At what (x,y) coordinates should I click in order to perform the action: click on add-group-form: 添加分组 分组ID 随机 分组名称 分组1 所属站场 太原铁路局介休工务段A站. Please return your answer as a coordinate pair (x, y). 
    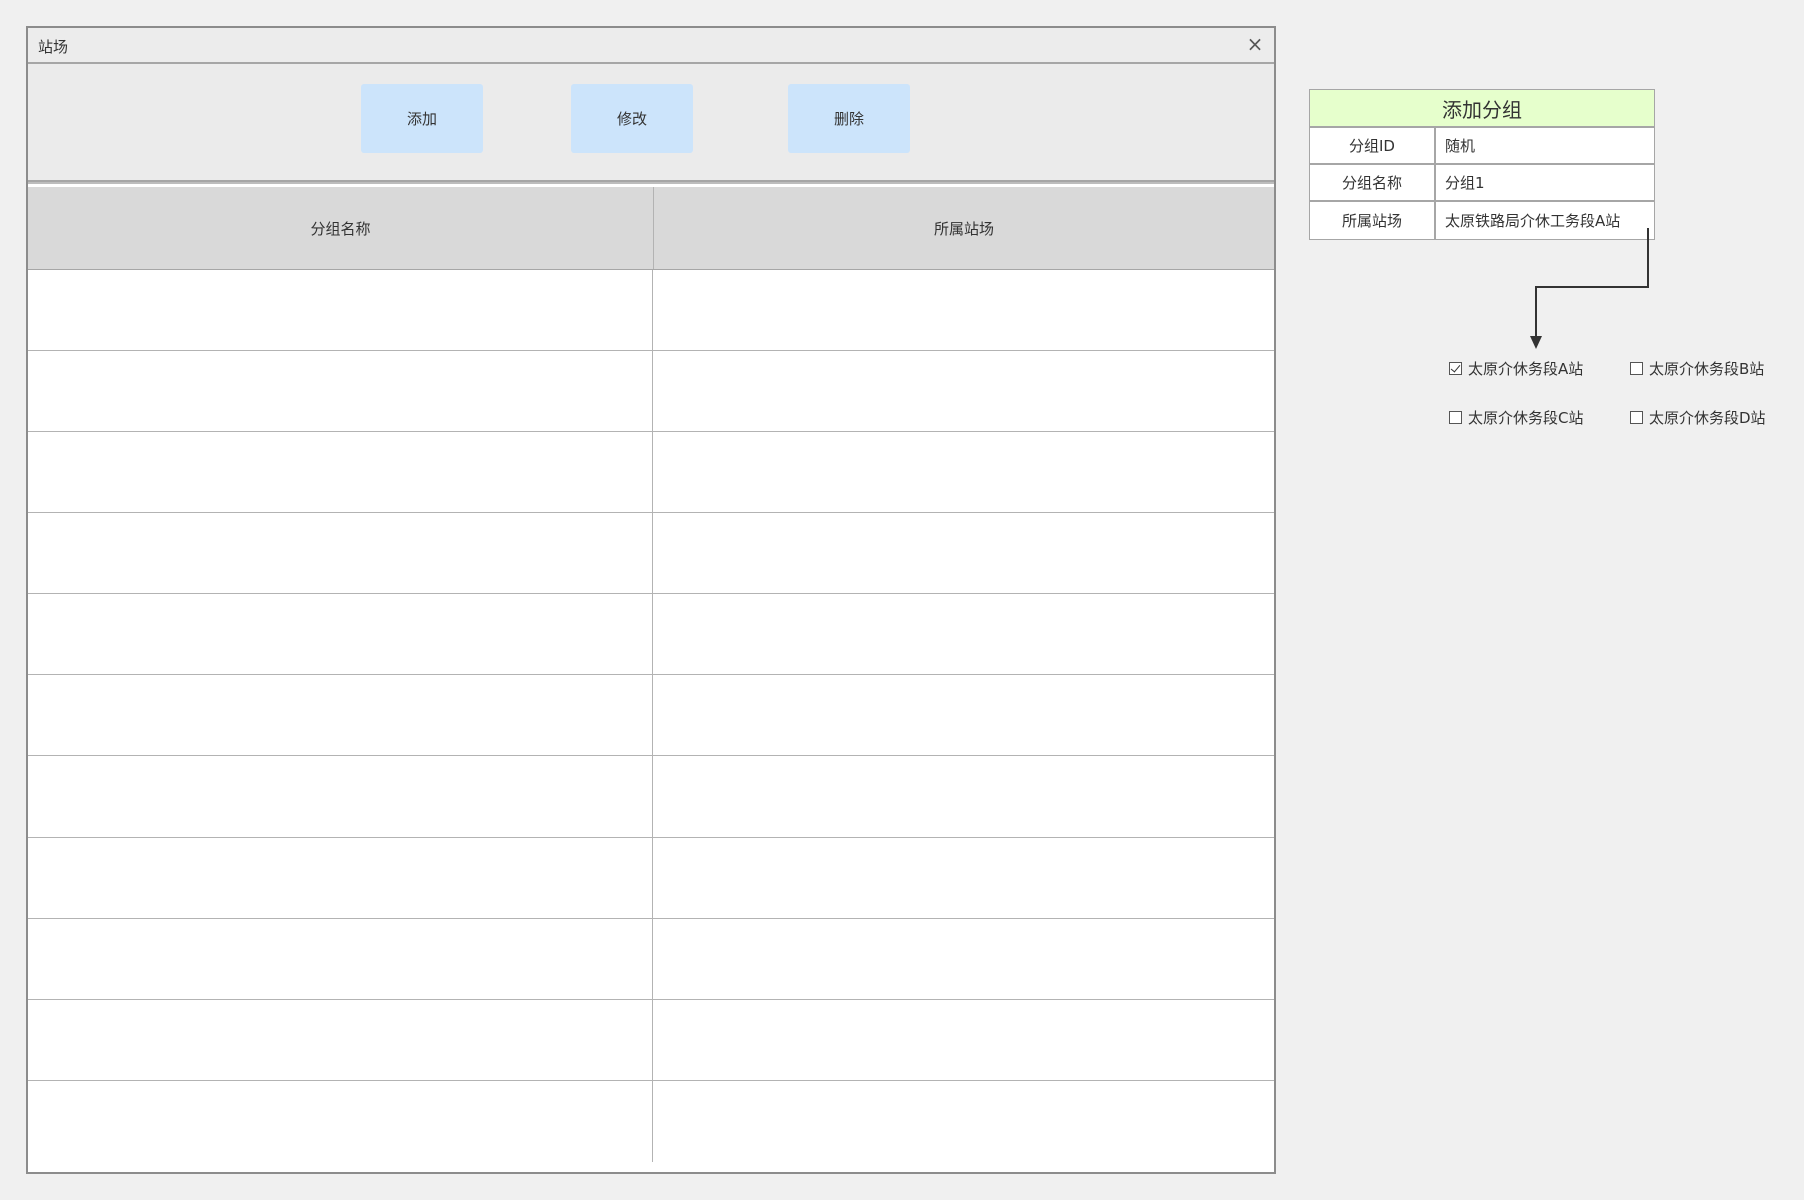
    Looking at the image, I should click on (1482, 164).